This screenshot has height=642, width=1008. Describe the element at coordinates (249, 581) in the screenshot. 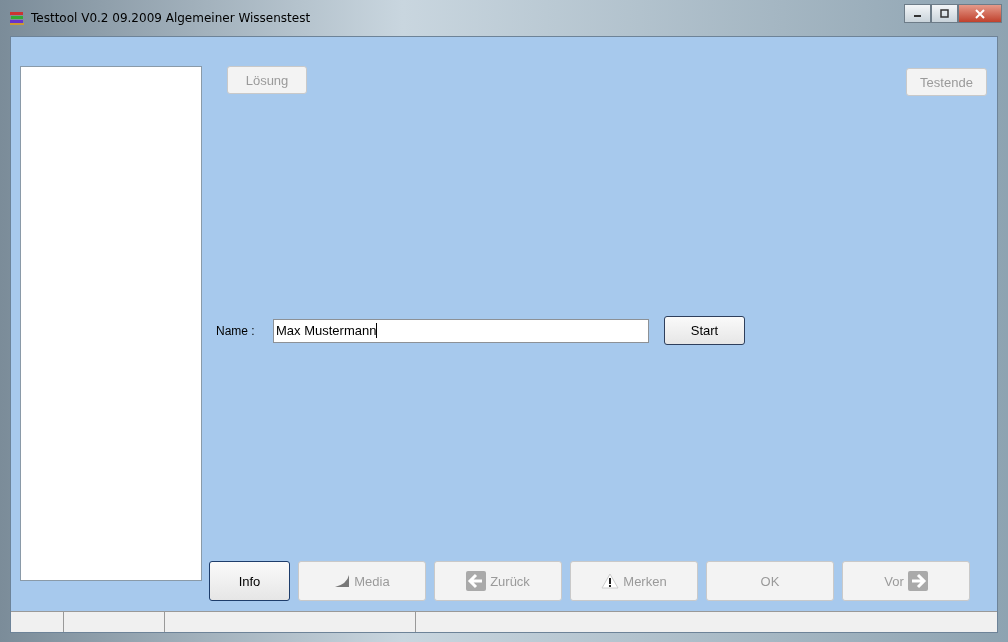

I see `nav-button: Info` at that location.